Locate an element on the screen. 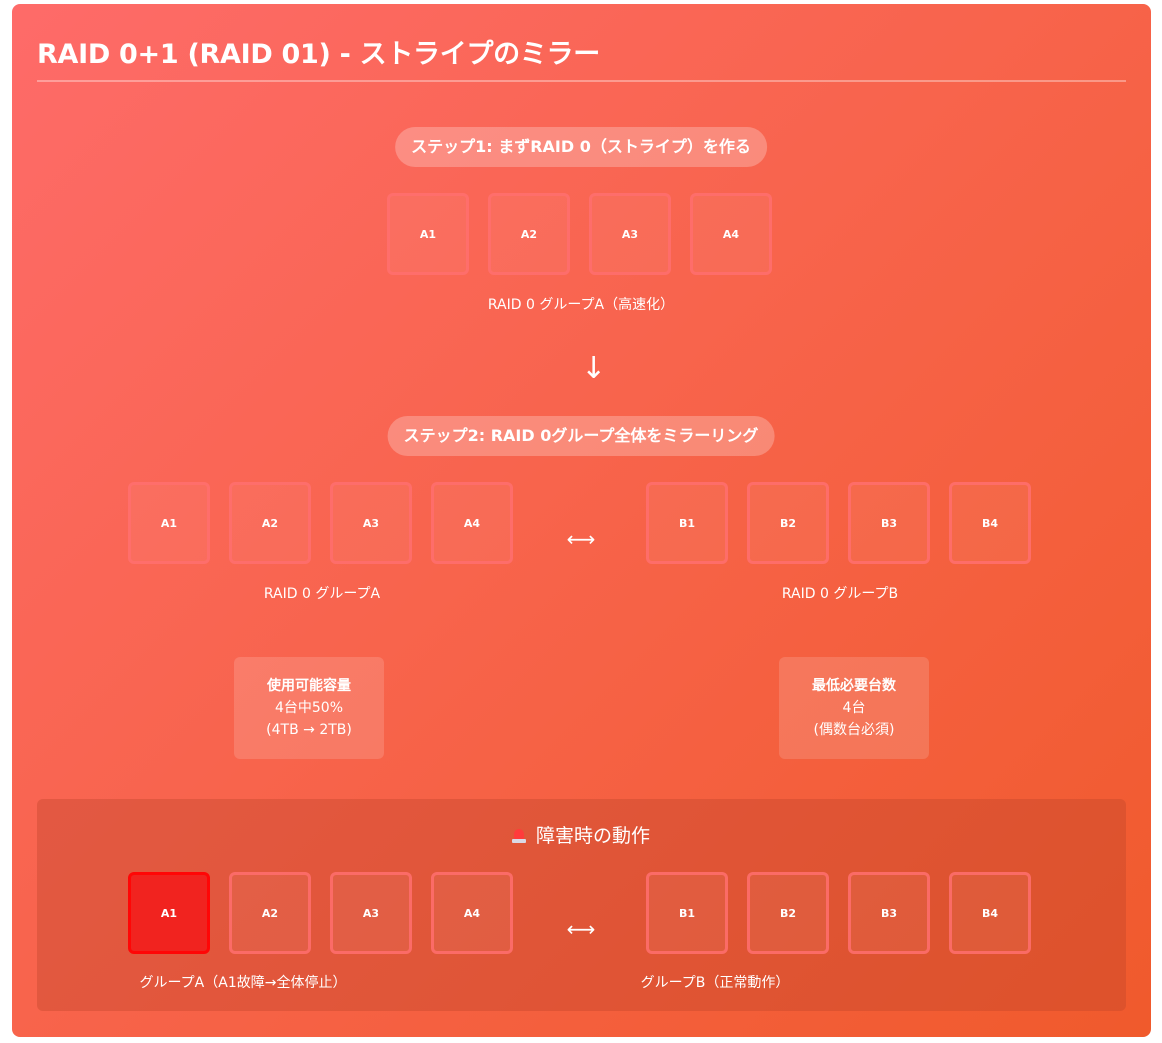 The width and height of the screenshot is (1162, 1043). step2-disk-b4: B4 is located at coordinates (990, 523).